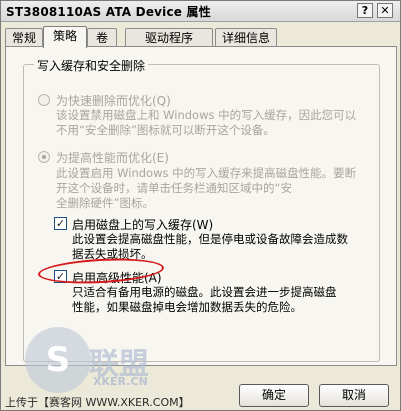 This screenshot has height=411, width=401. I want to click on tab-details: 详细信息, so click(246, 37).